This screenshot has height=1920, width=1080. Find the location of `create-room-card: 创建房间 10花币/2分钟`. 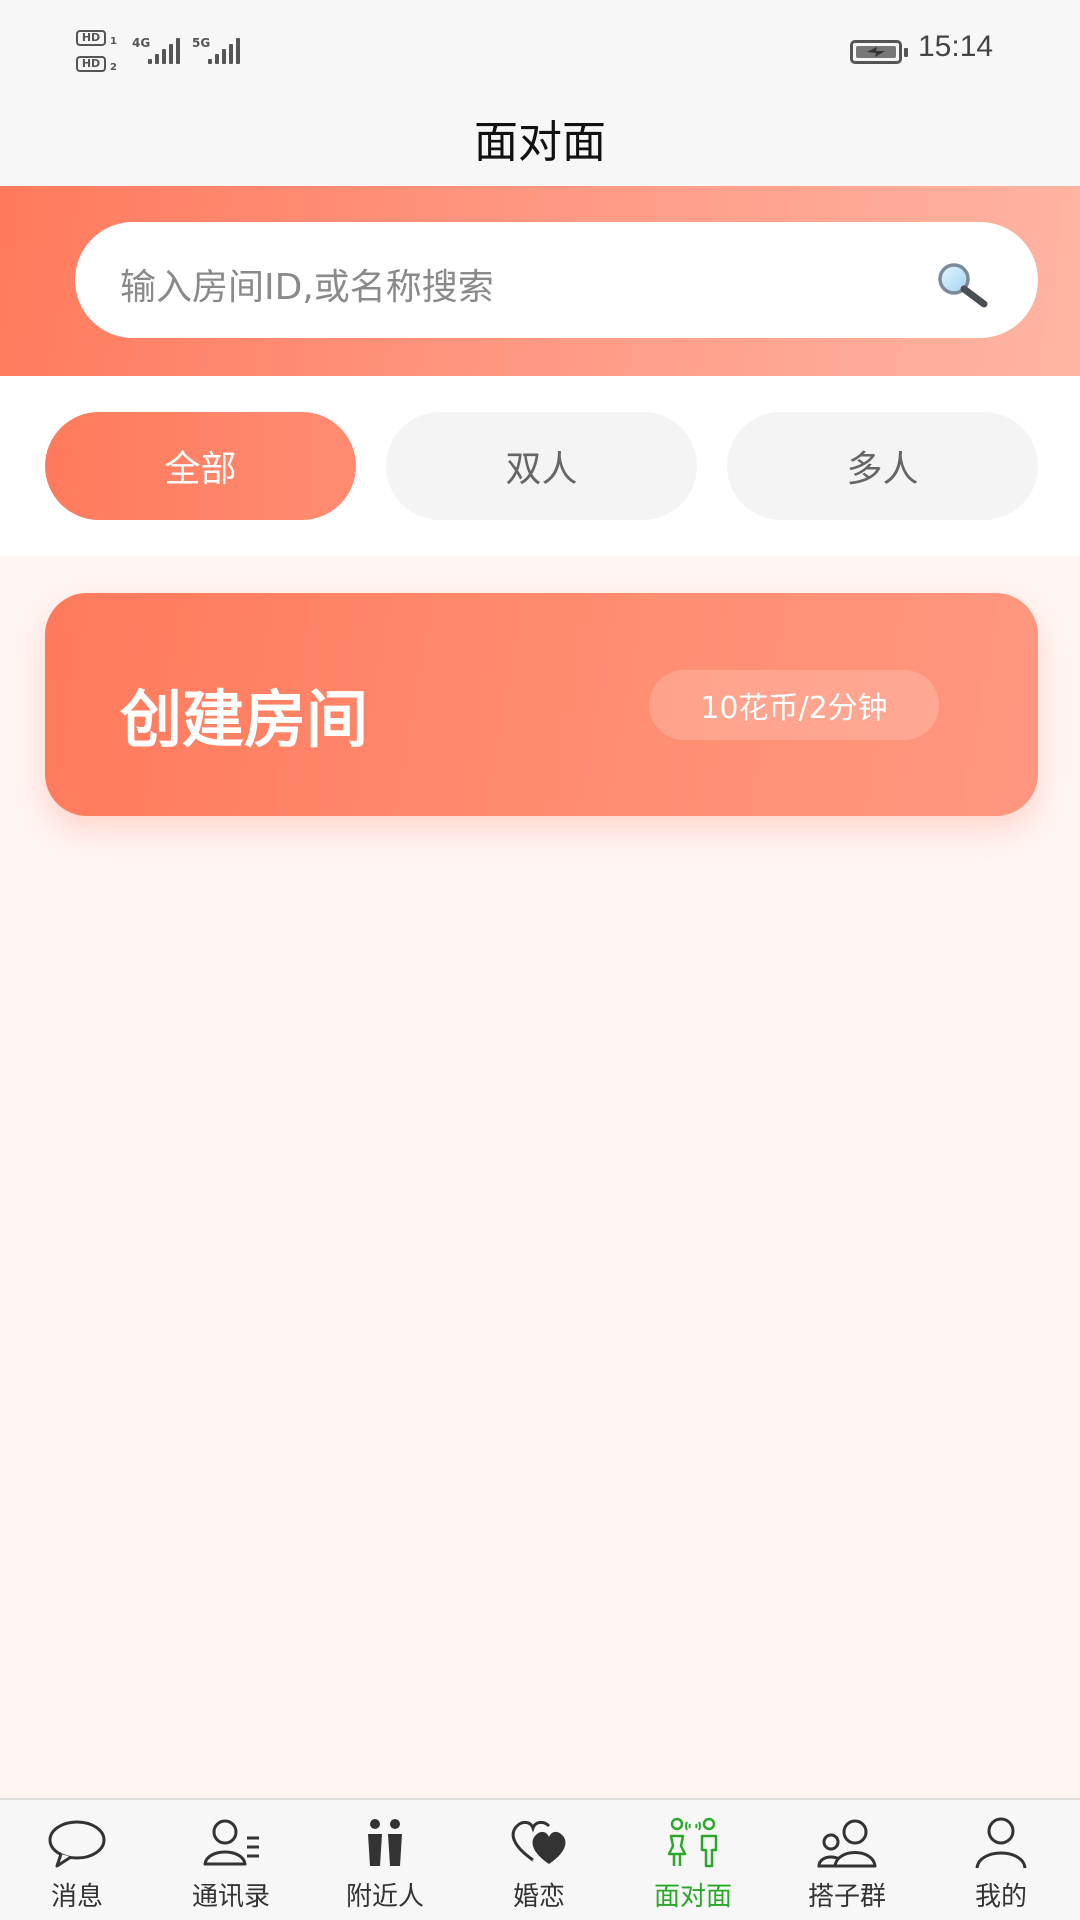

create-room-card: 创建房间 10花币/2分钟 is located at coordinates (541, 704).